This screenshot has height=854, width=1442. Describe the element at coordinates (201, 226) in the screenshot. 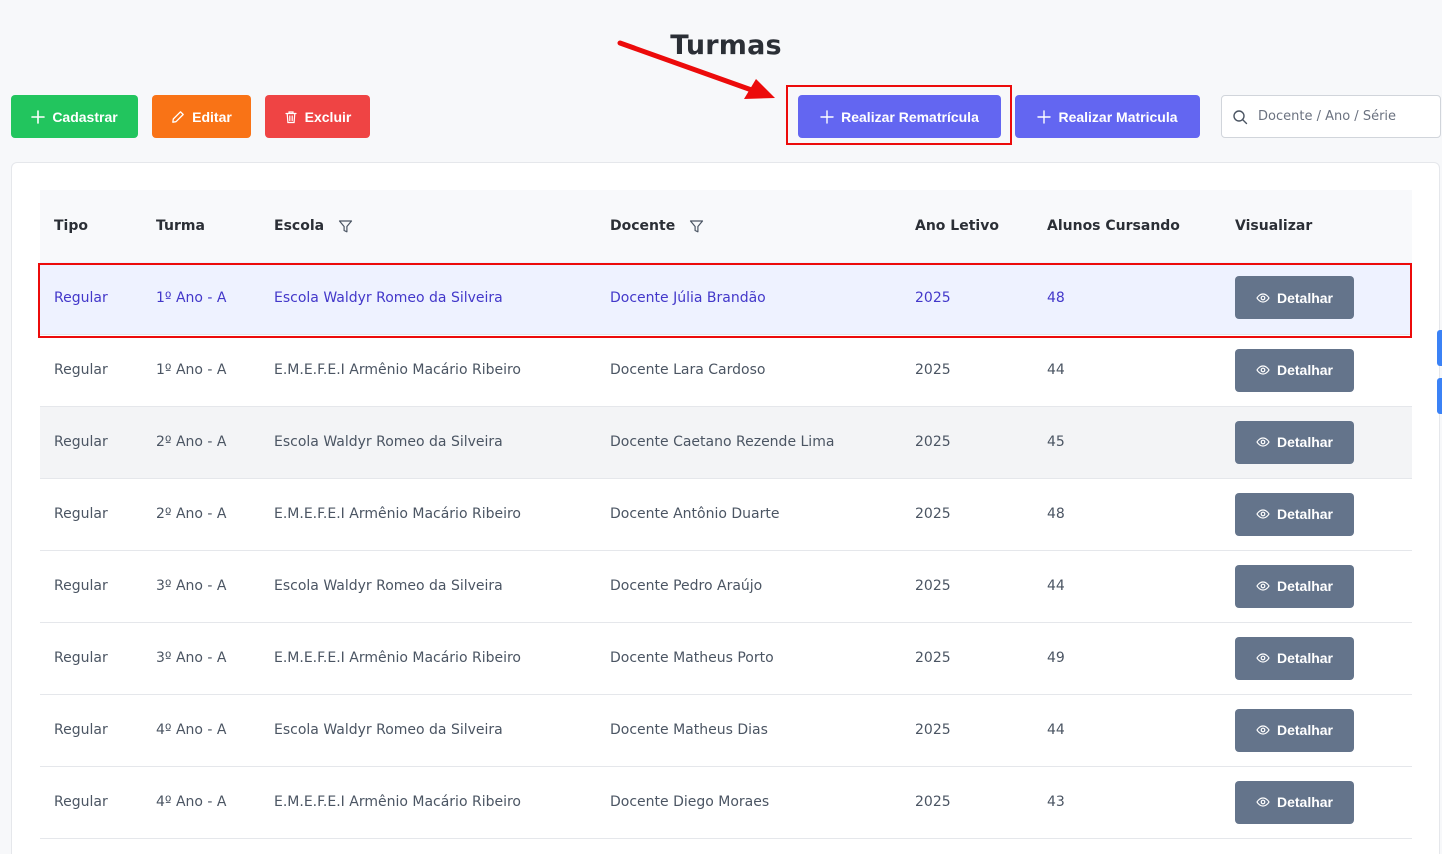

I see `header-turma: Turma` at that location.